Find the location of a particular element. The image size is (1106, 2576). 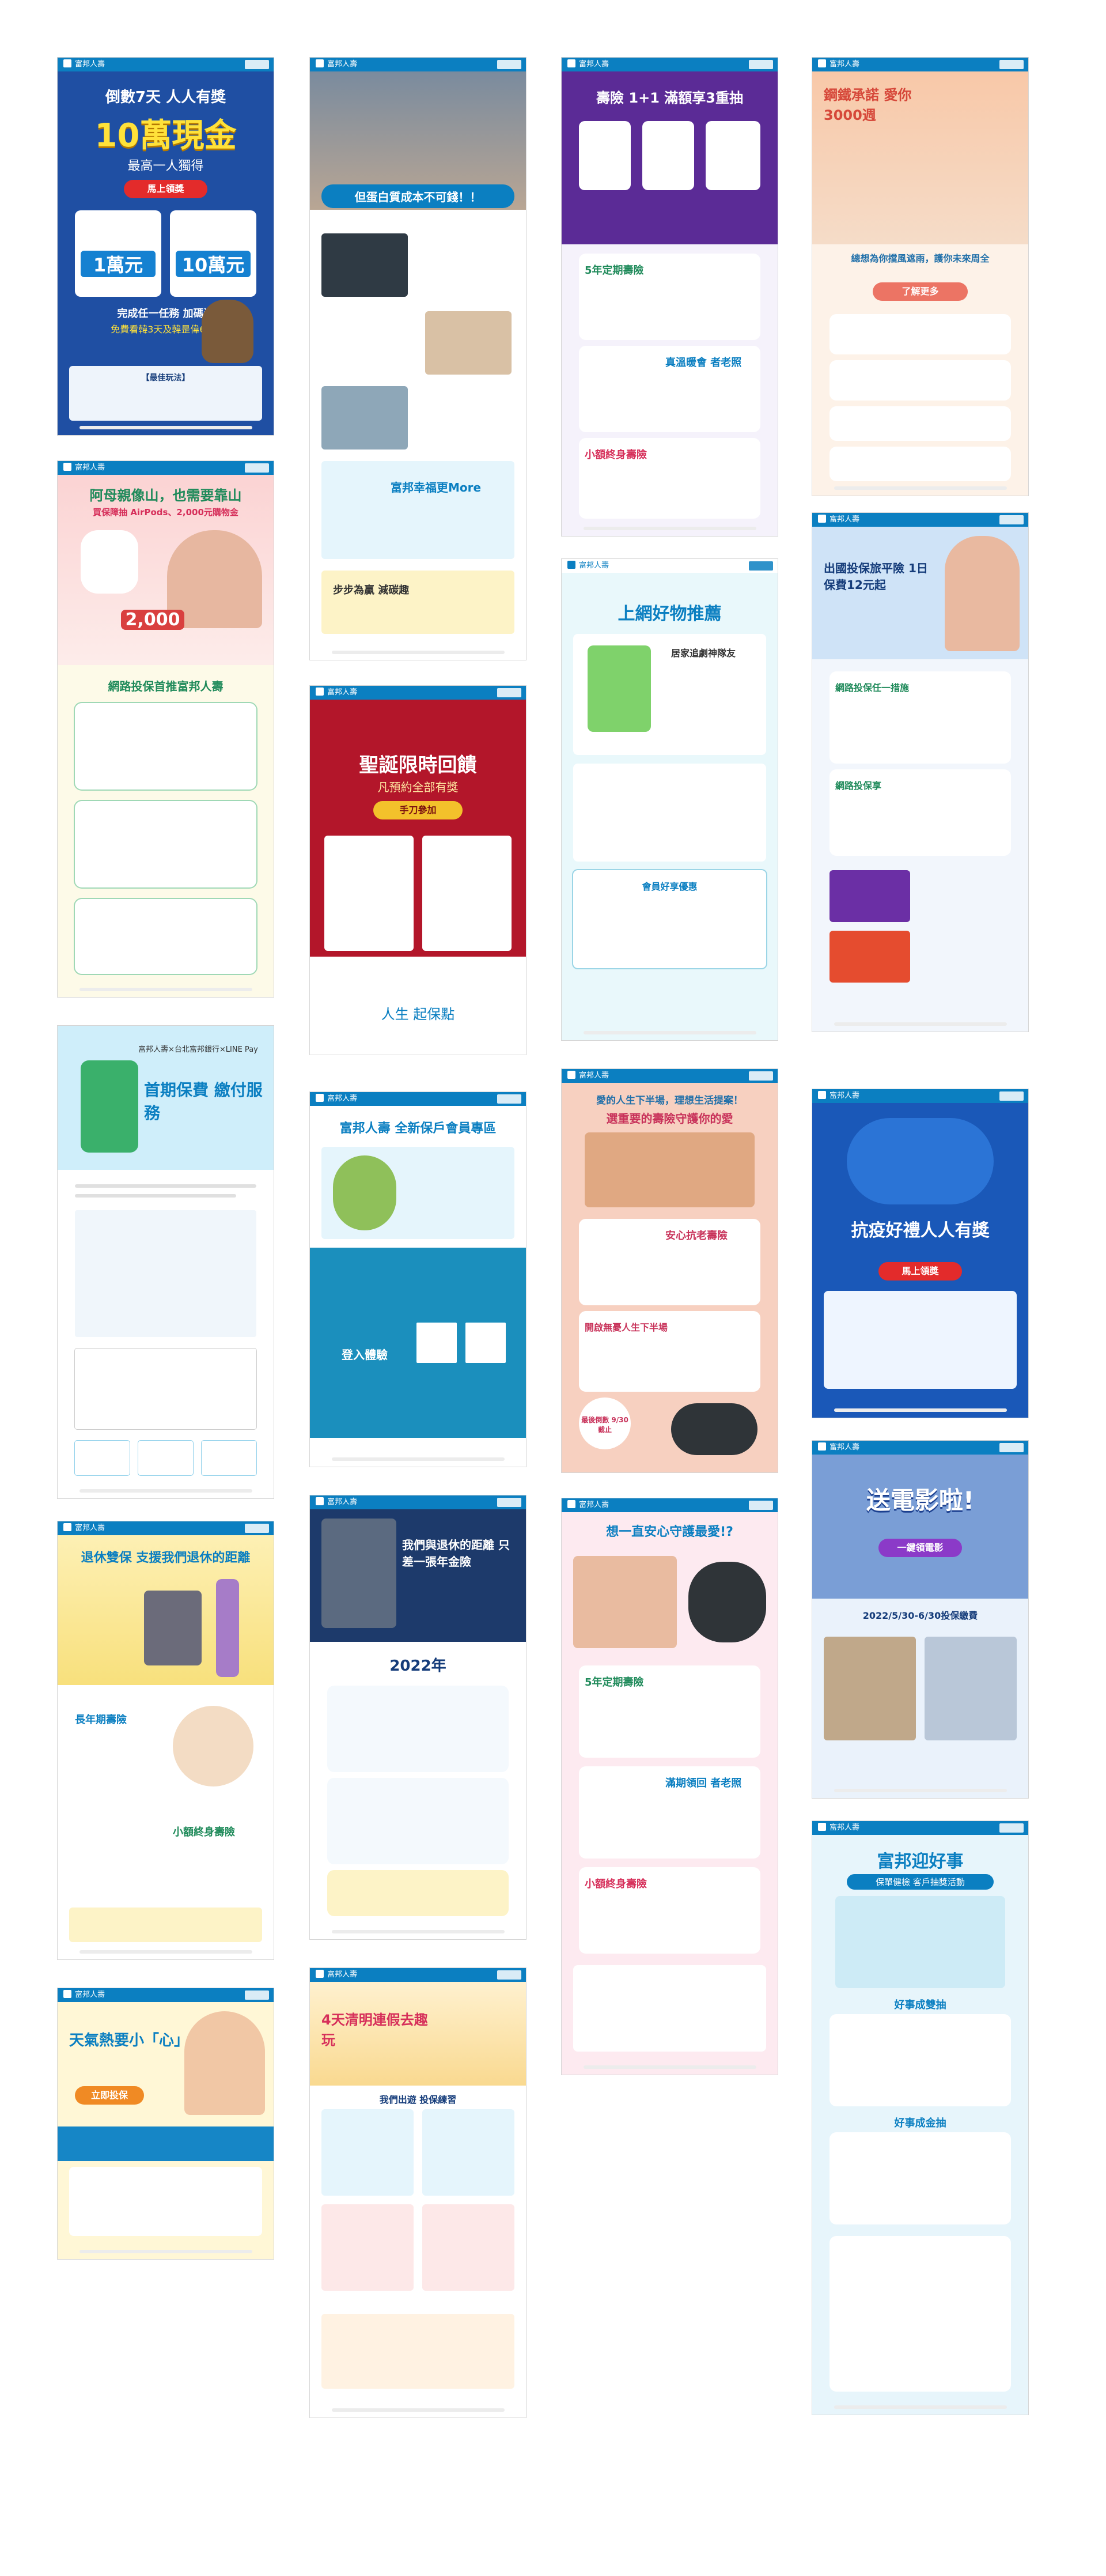

countdown-text: 倒數7天 人人有獎 is located at coordinates (165, 97).